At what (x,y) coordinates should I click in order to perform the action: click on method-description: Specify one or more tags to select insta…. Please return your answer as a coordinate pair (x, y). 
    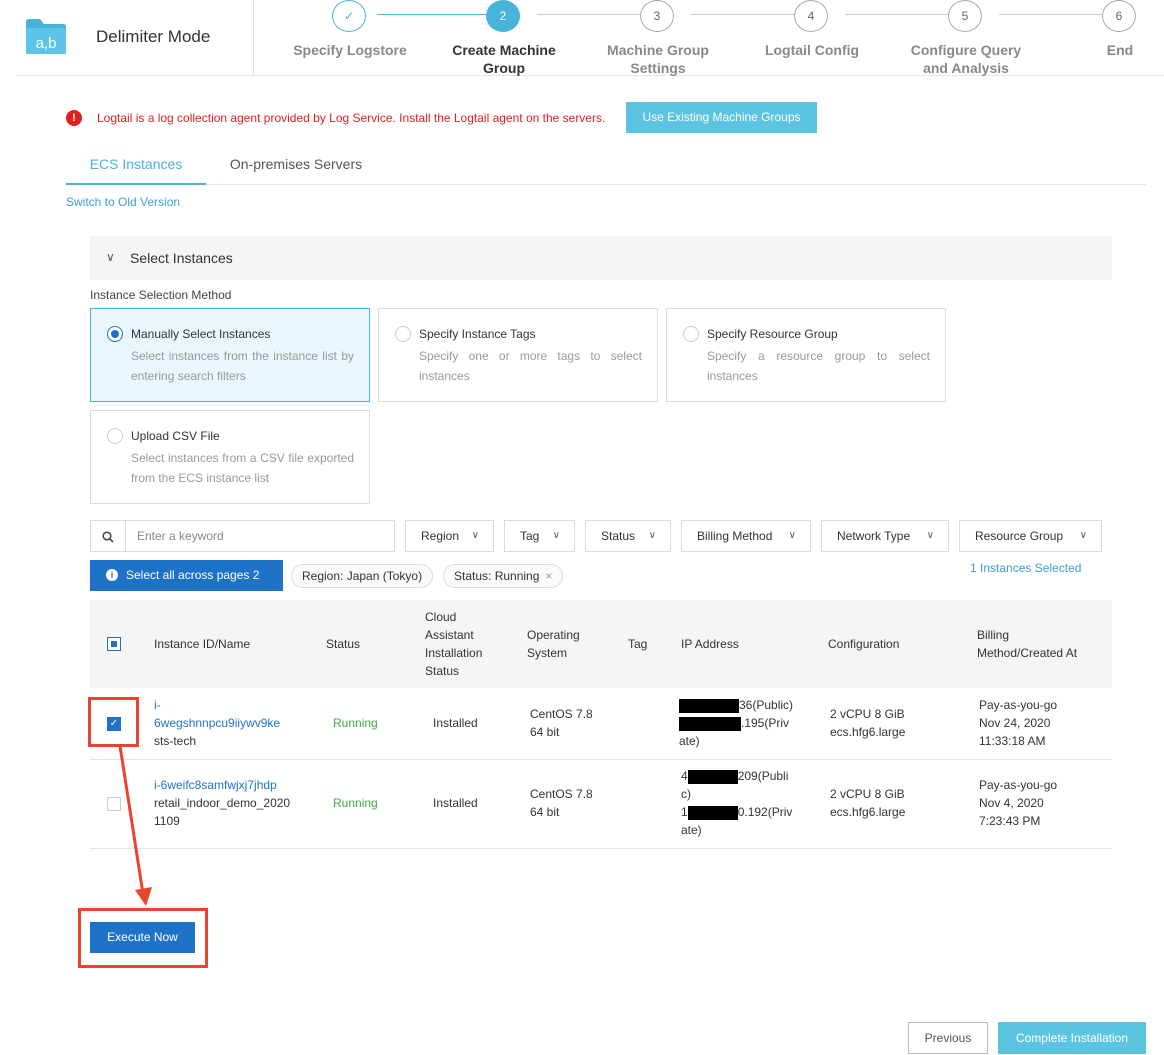
    Looking at the image, I should click on (530, 366).